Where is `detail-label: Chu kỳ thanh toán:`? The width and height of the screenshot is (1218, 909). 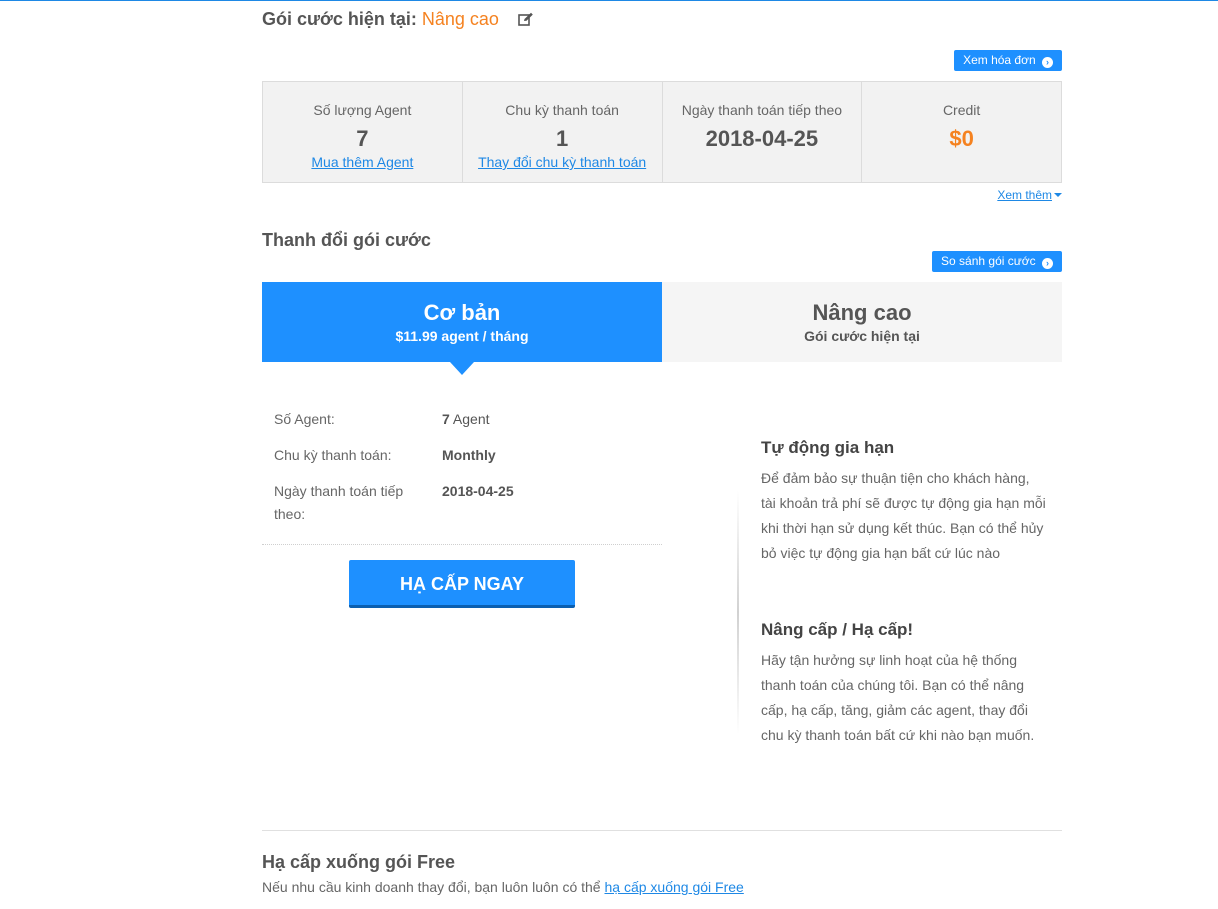
detail-label: Chu kỳ thanh toán: is located at coordinates (333, 455).